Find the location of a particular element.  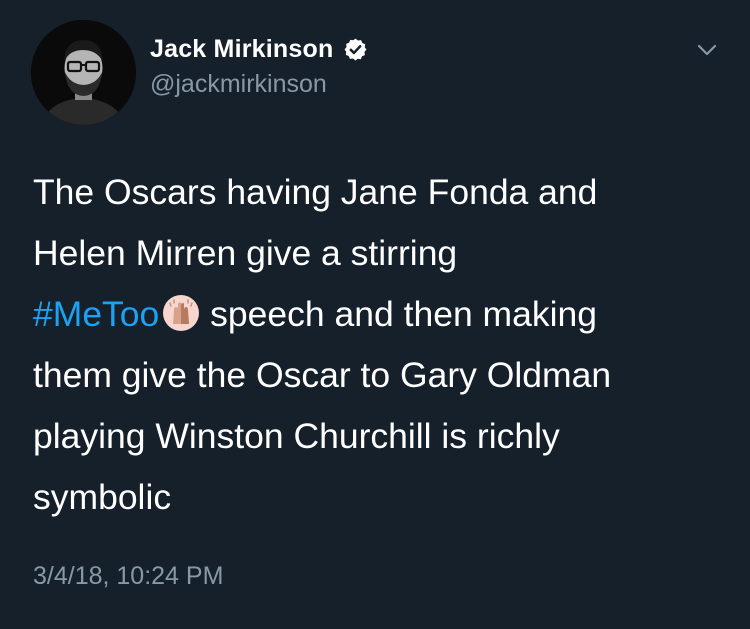

tweet-timestamp: 3/4/18, 10:24 PM is located at coordinates (128, 576).